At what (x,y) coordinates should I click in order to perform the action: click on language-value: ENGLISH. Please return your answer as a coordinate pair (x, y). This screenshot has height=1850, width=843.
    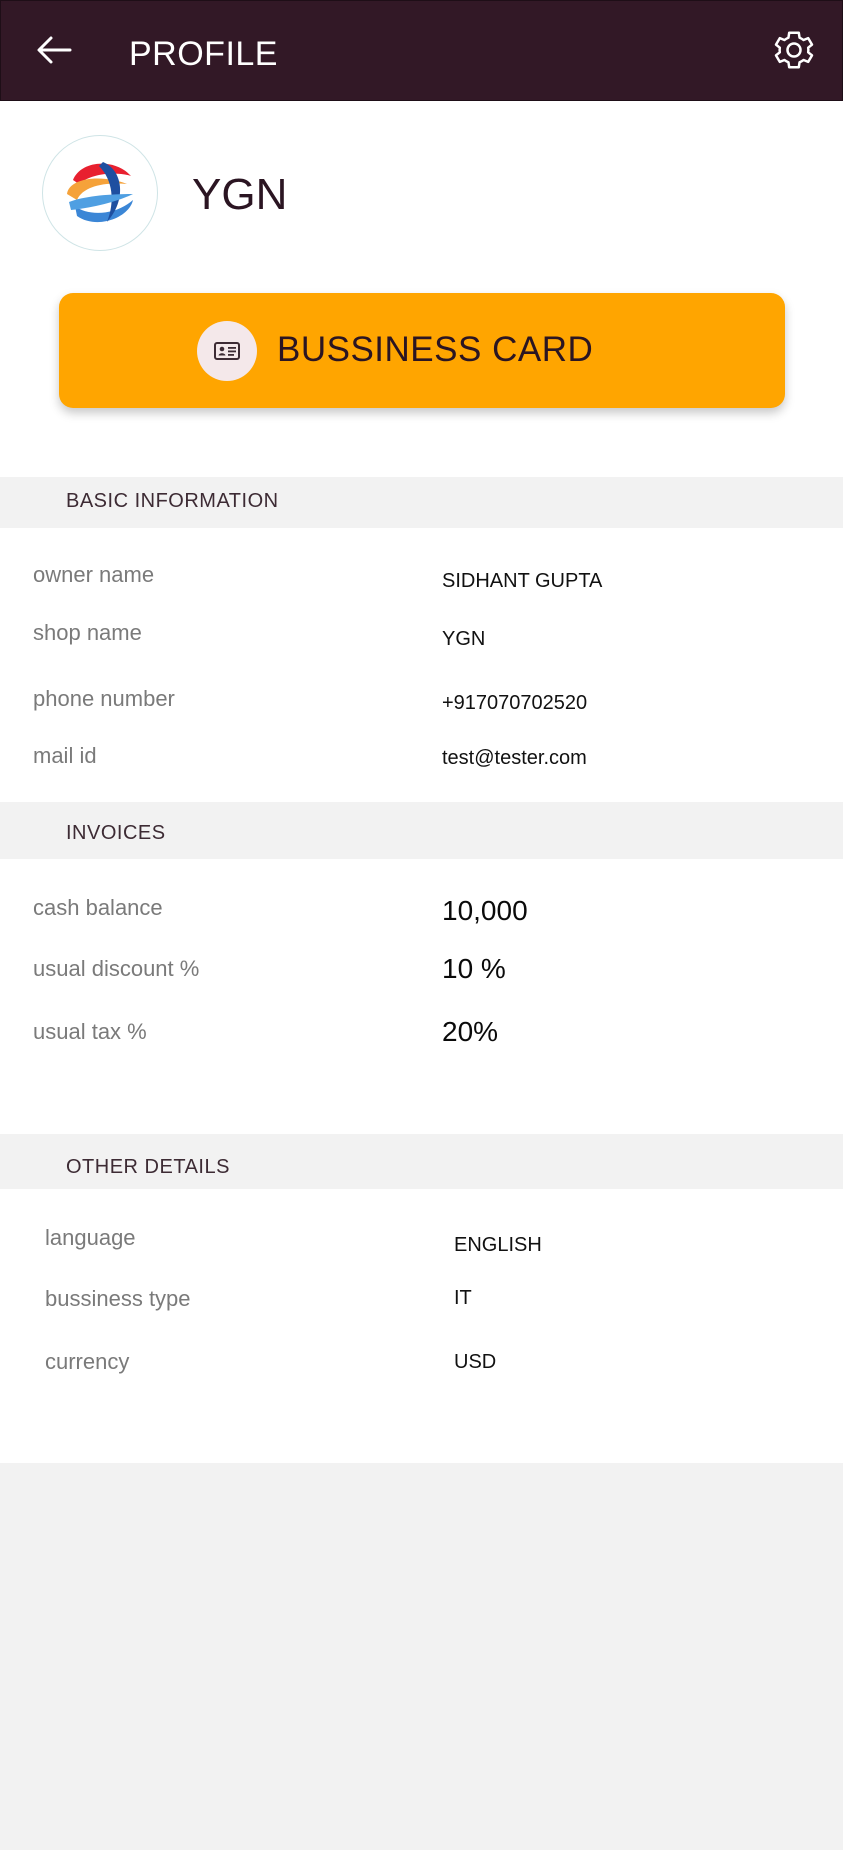
    Looking at the image, I should click on (498, 1245).